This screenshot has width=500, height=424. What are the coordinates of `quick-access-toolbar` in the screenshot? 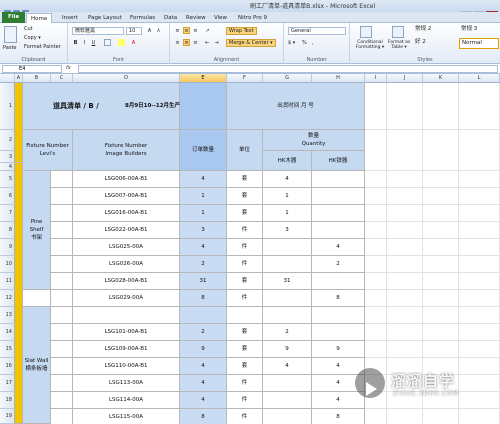 It's located at (34, 9).